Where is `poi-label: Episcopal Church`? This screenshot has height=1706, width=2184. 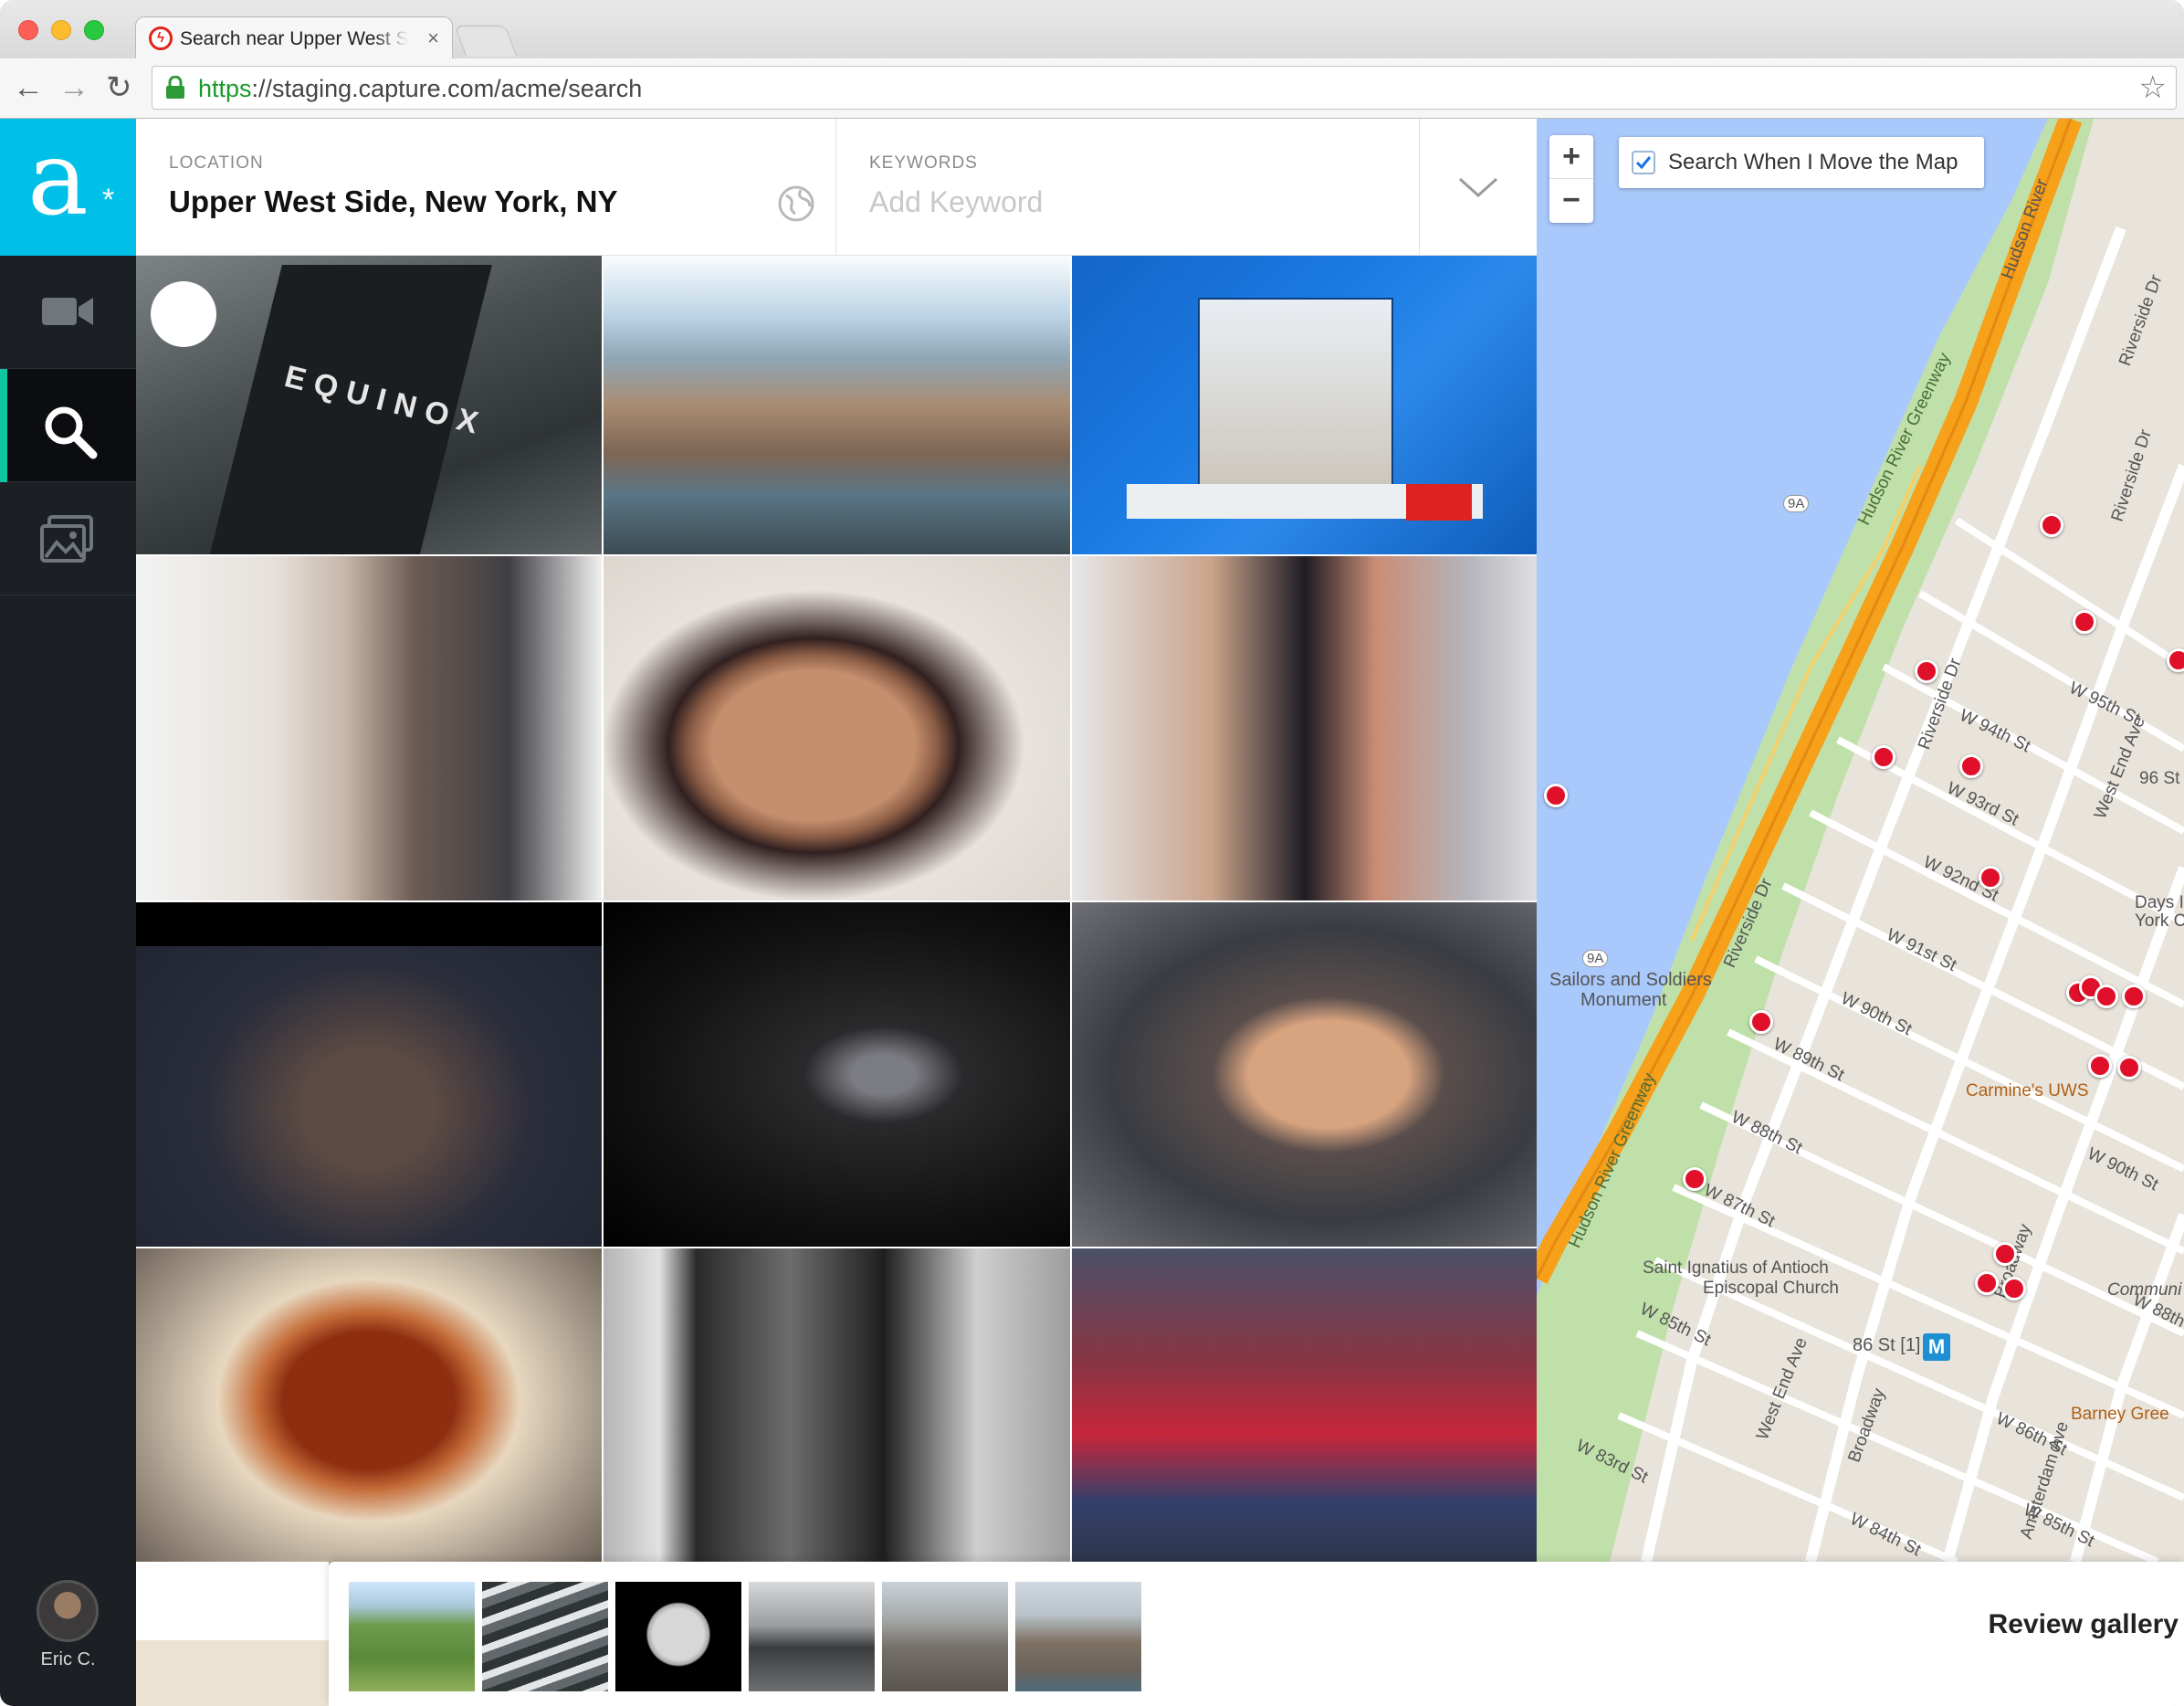
poi-label: Episcopal Church is located at coordinates (1771, 1288).